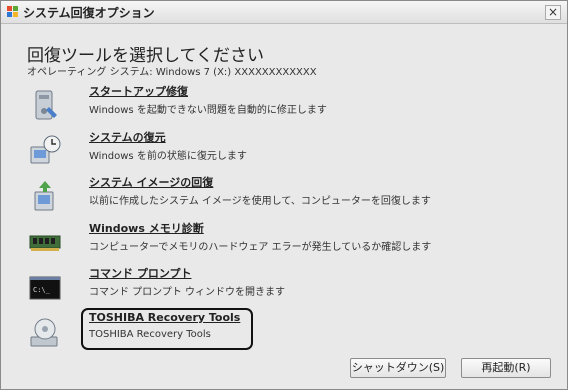 This screenshot has height=390, width=568. What do you see at coordinates (12, 11) in the screenshot?
I see `window-icon` at bounding box center [12, 11].